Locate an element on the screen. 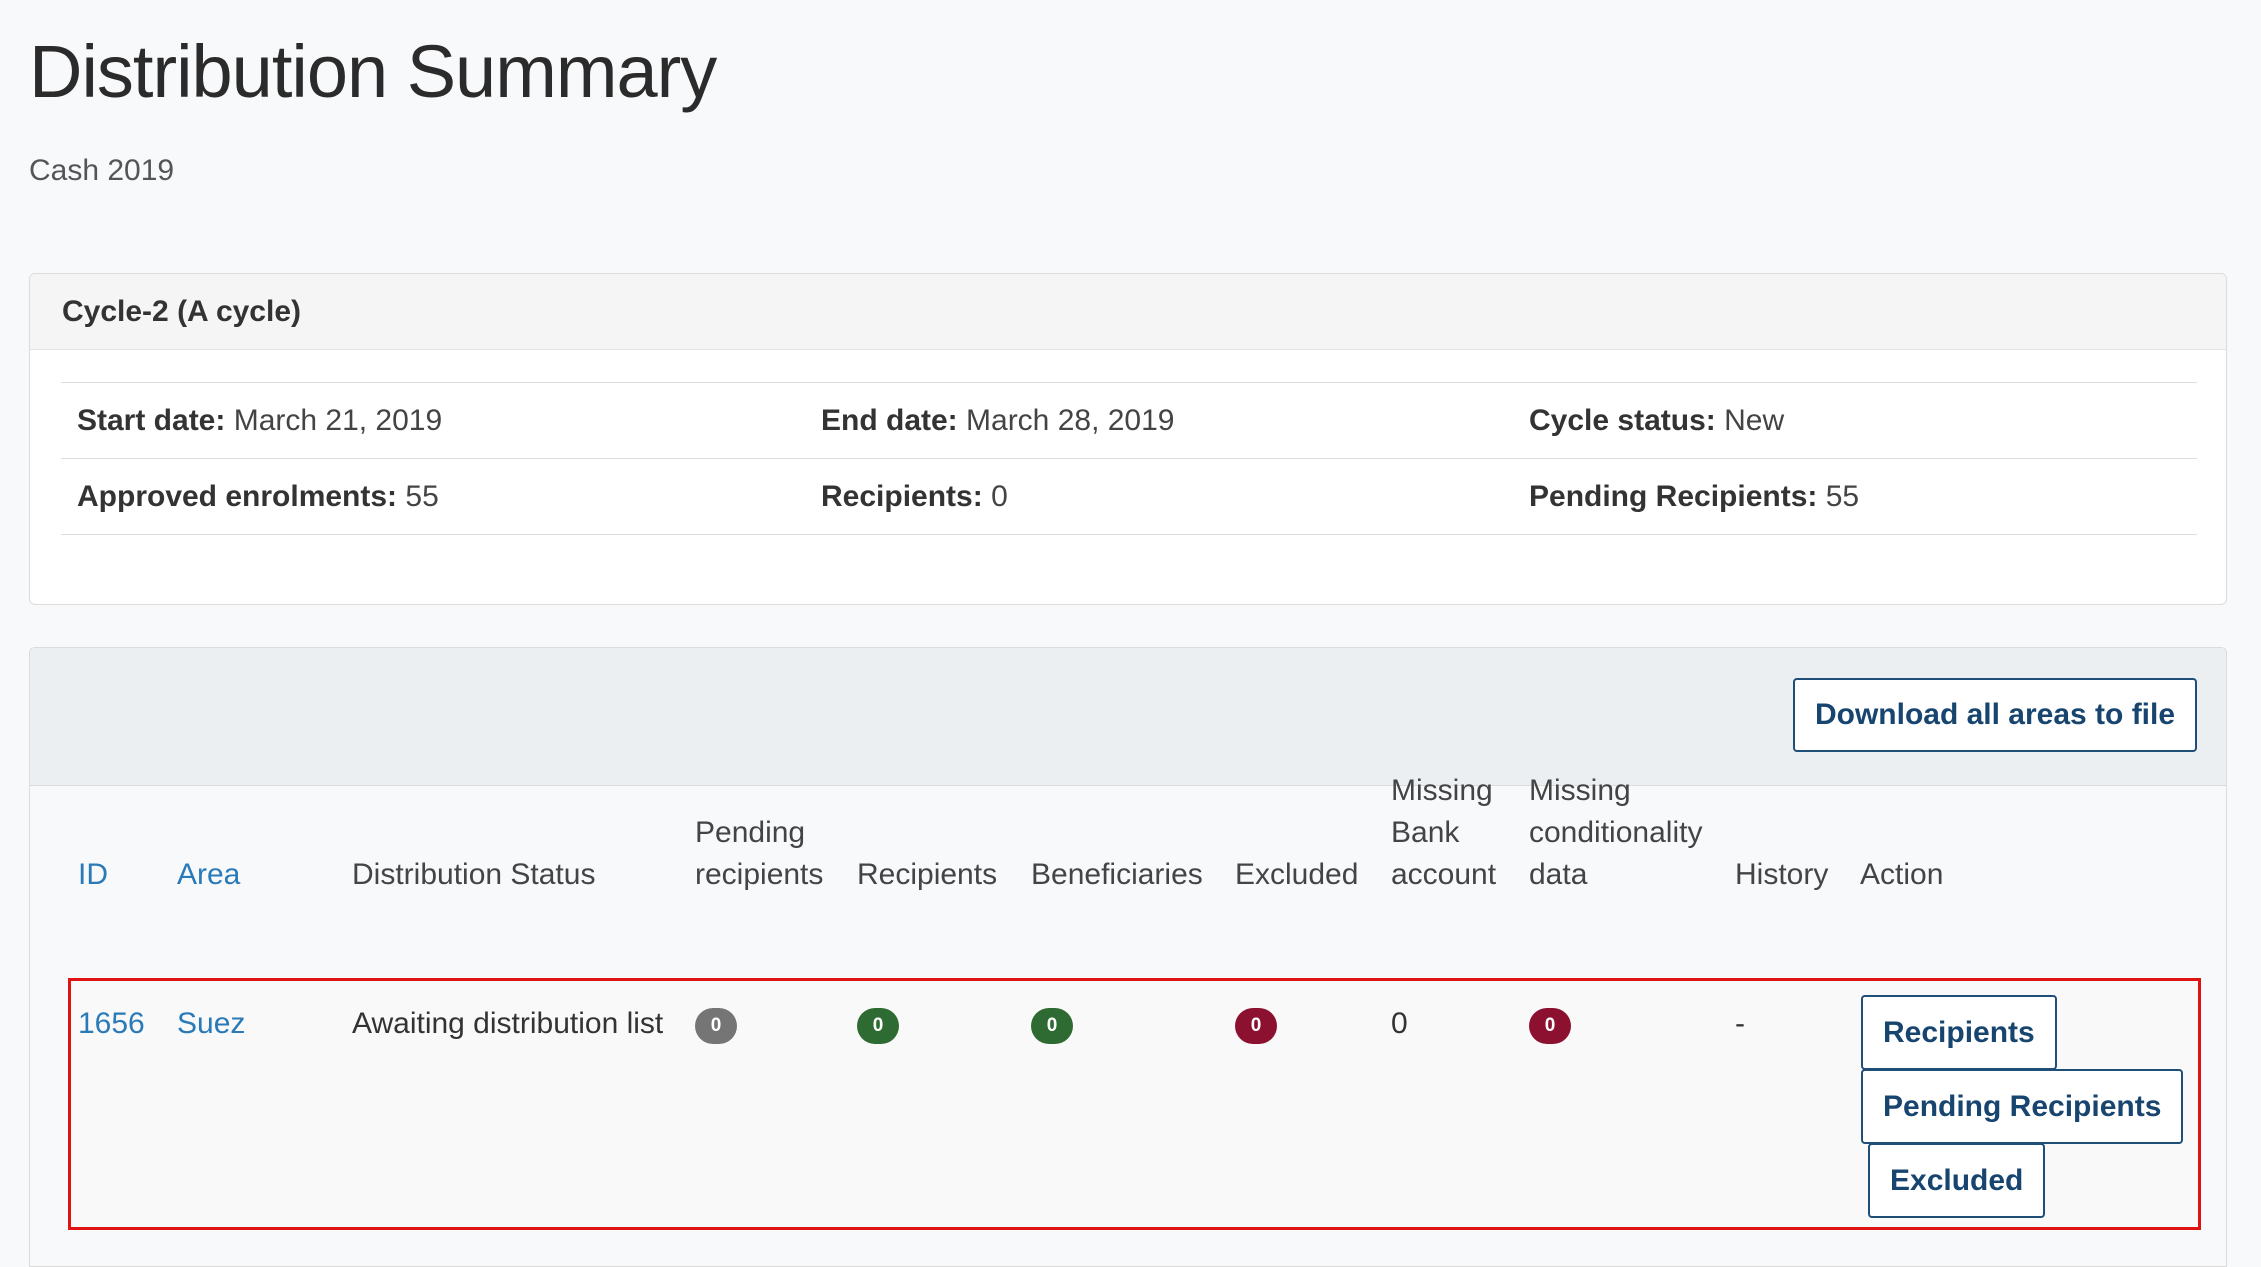  start-date-value: March 21, 2019 is located at coordinates (338, 420).